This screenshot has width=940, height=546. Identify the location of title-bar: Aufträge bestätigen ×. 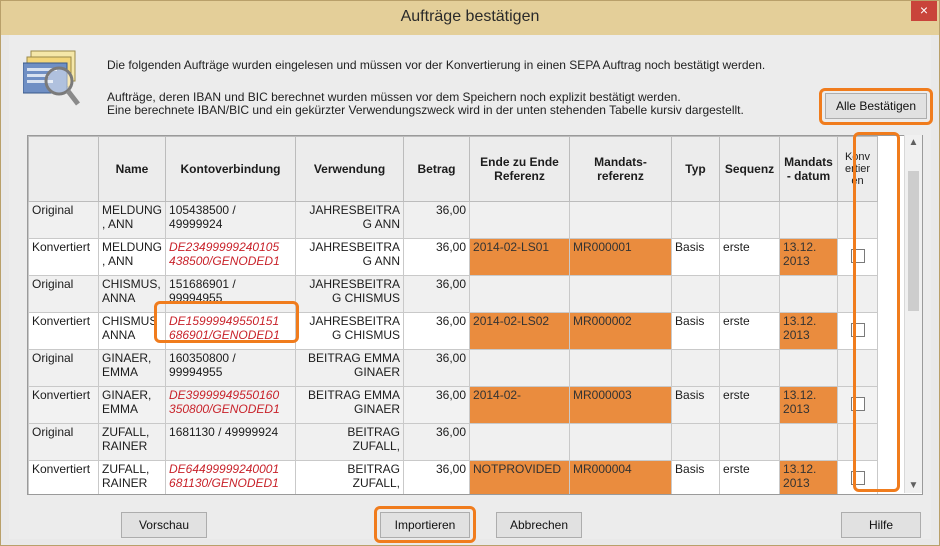
(470, 18).